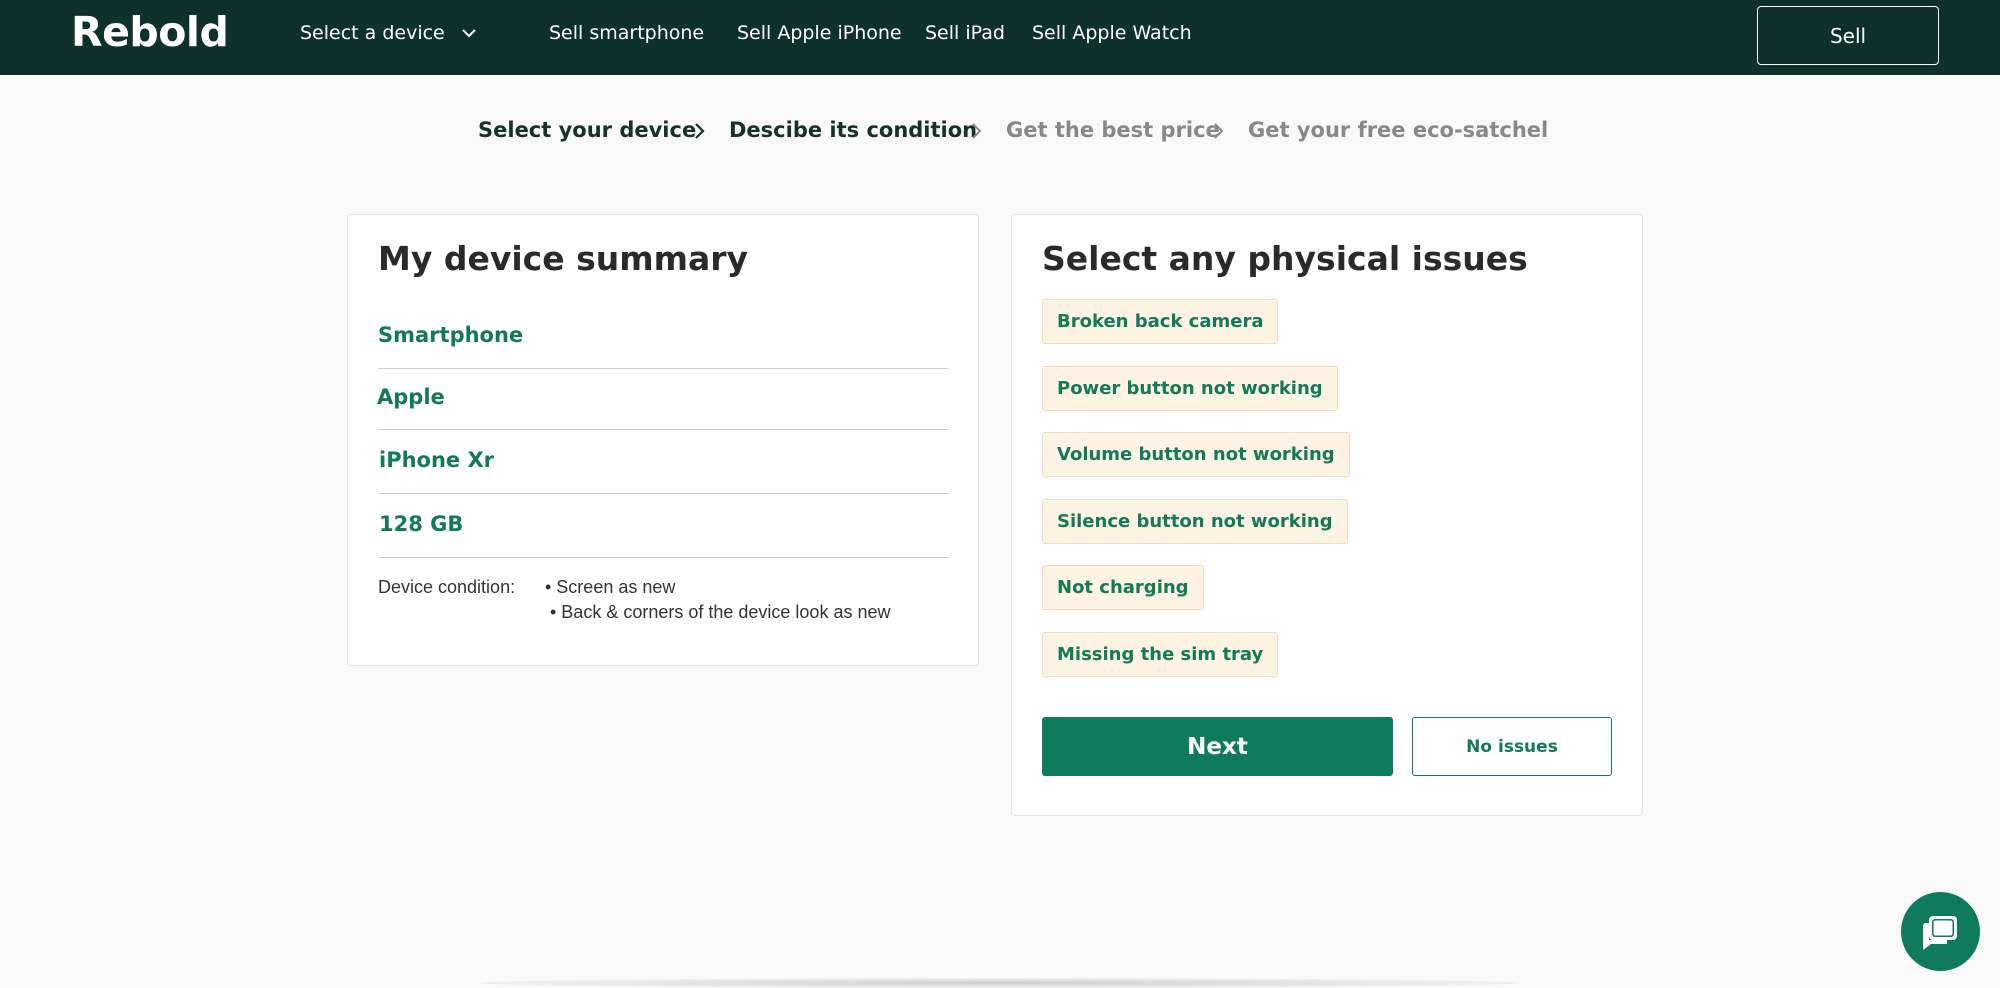 The width and height of the screenshot is (2000, 988). Describe the element at coordinates (664, 524) in the screenshot. I see `summary-item-storage: 128 GB` at that location.